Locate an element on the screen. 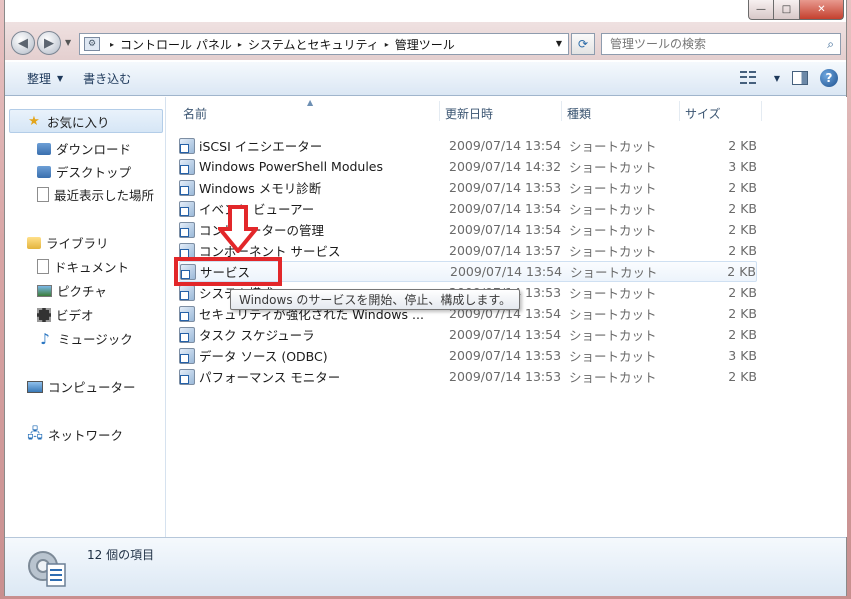 This screenshot has height=599, width=851. file-row: タスク スケジューラ 2009/07/14 13:54 ショートカット 2 KB is located at coordinates (468, 334).